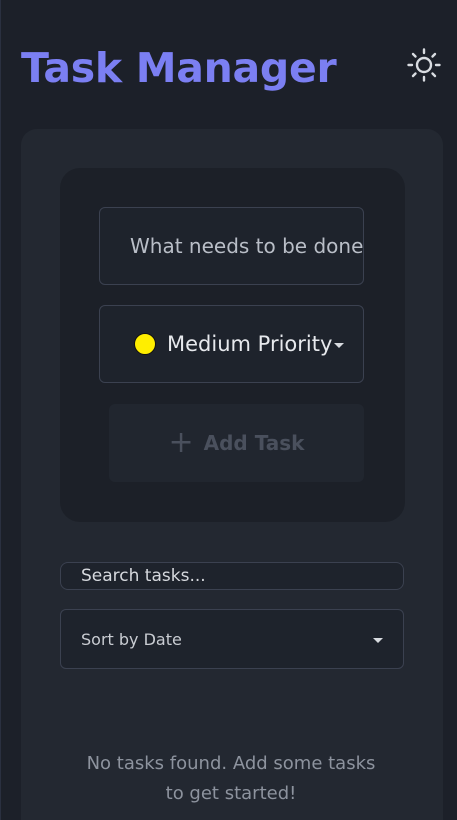 The width and height of the screenshot is (457, 820). Describe the element at coordinates (250, 344) in the screenshot. I see `priority-label: Medium Priority` at that location.